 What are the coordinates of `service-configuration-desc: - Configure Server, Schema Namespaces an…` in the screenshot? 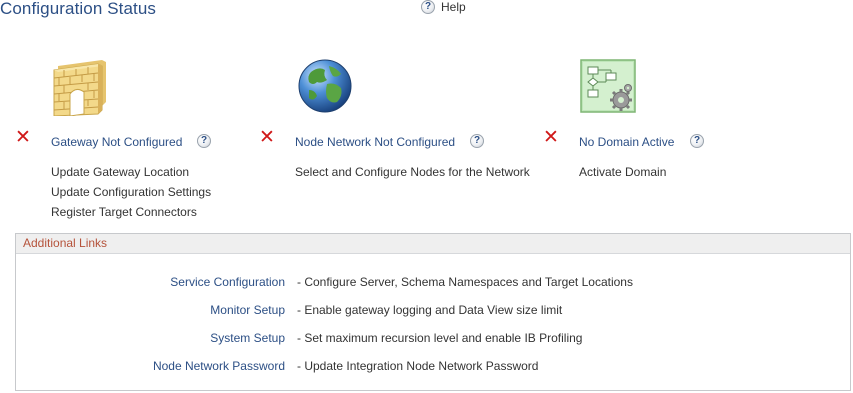 It's located at (465, 282).